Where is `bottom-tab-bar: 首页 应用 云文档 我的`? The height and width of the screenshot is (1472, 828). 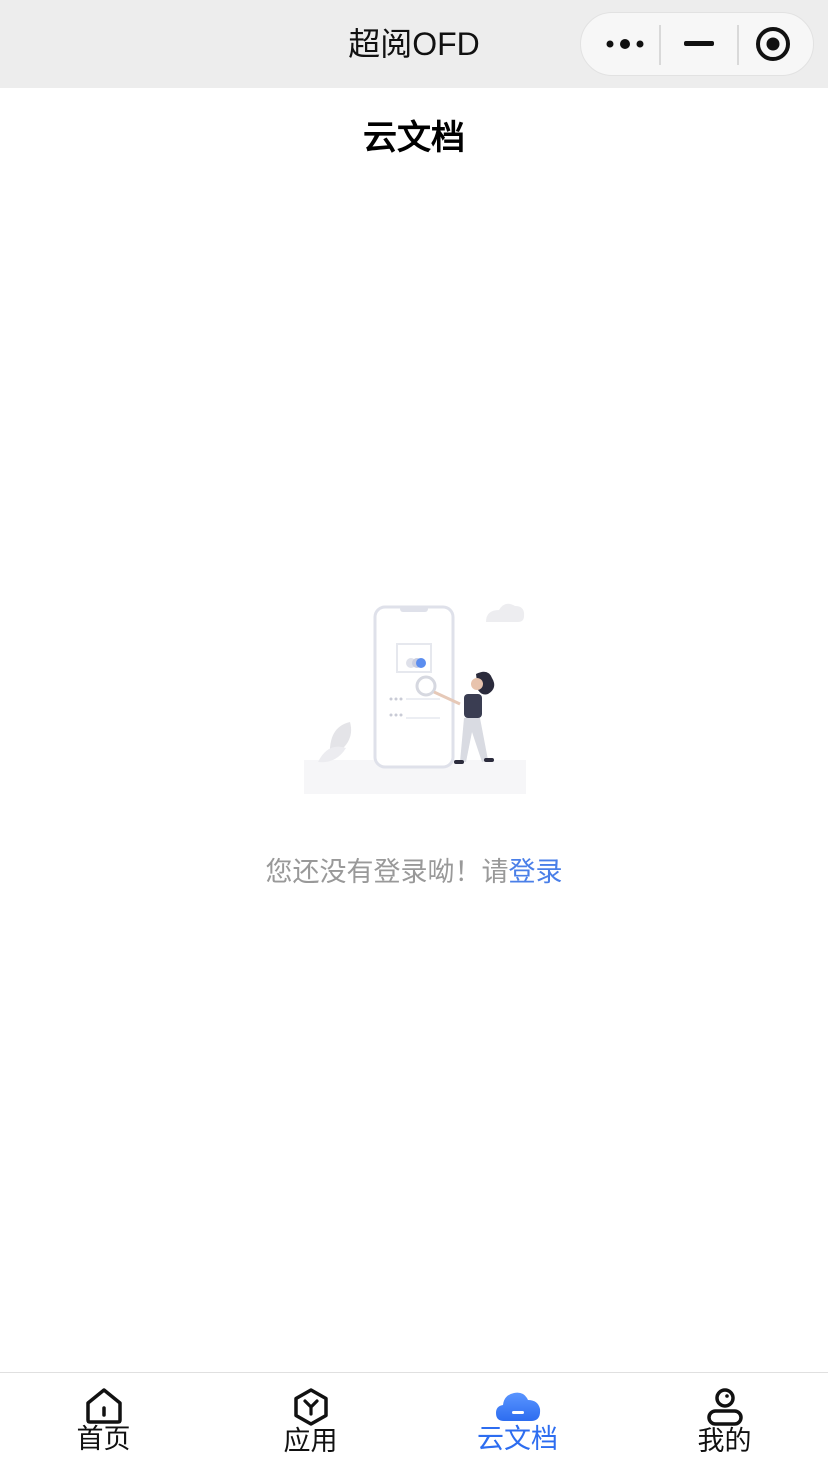
bottom-tab-bar: 首页 应用 云文档 我的 is located at coordinates (414, 1422).